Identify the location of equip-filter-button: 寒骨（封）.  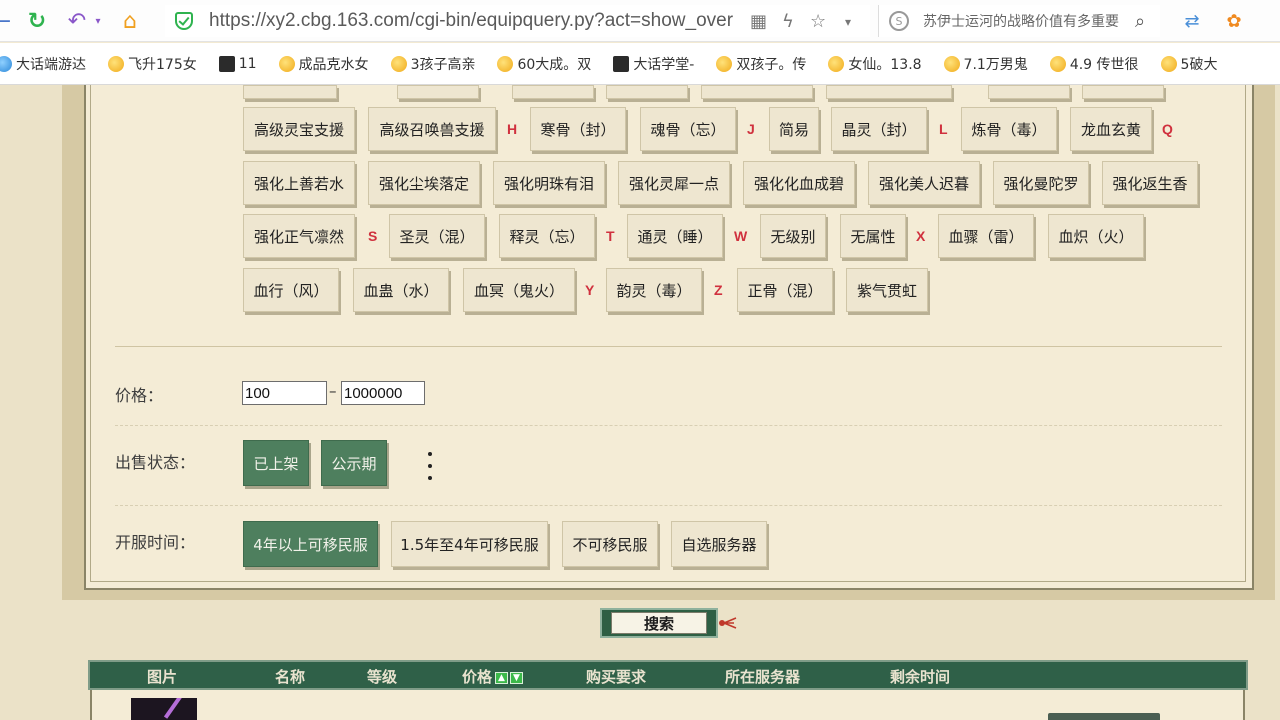
(578, 129).